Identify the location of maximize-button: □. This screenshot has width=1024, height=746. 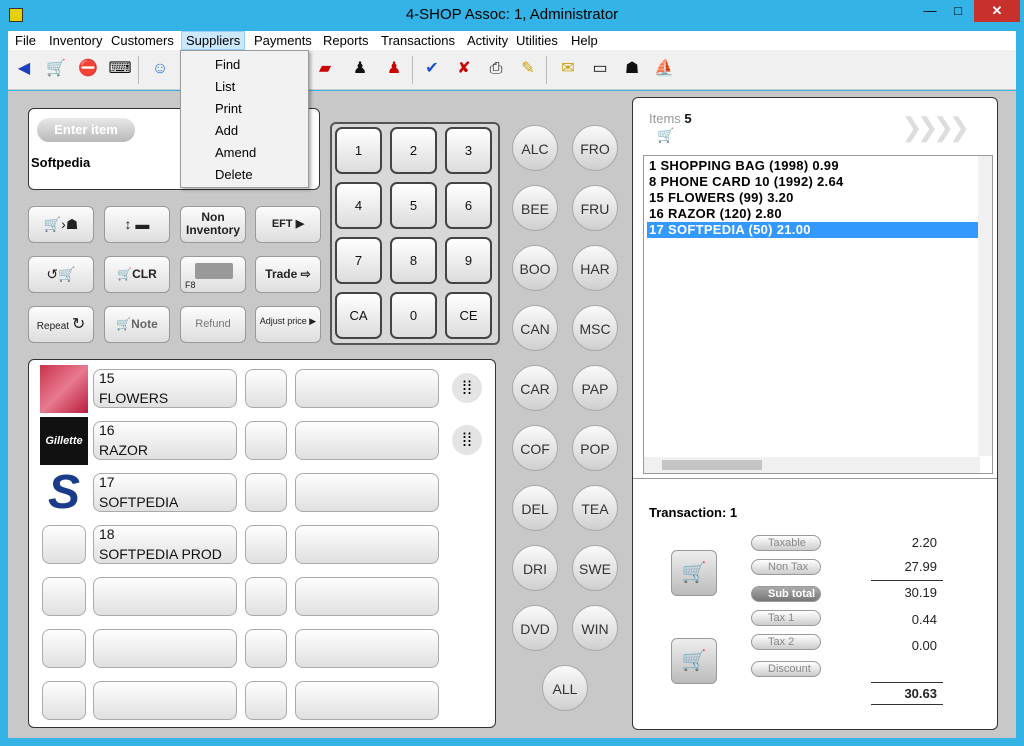
(958, 11).